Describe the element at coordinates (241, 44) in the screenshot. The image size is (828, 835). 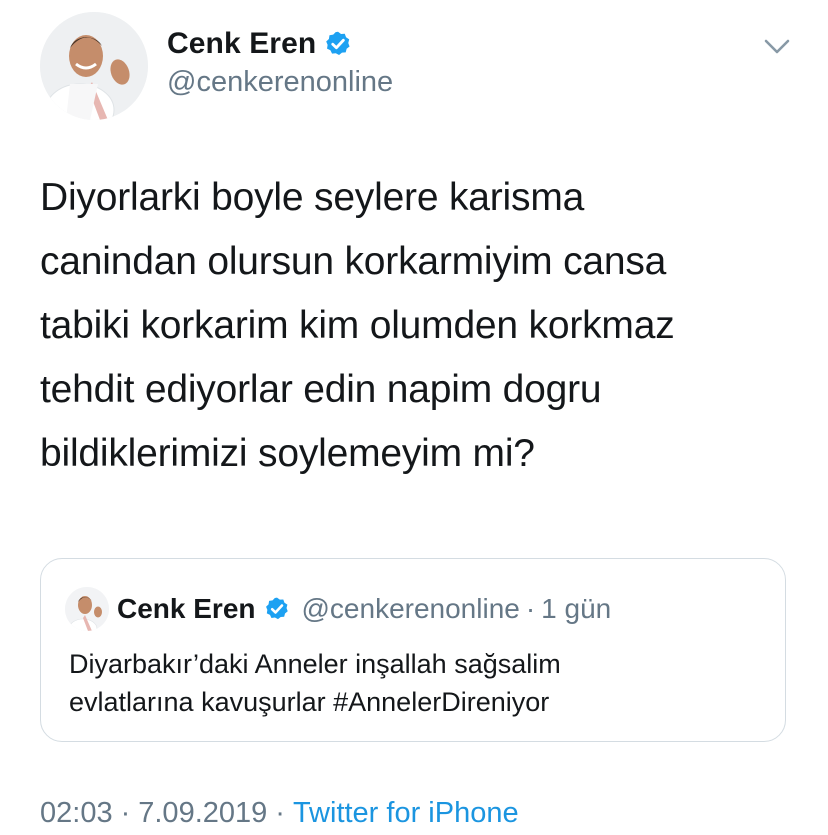
I see `author-display-name: Cenk Eren` at that location.